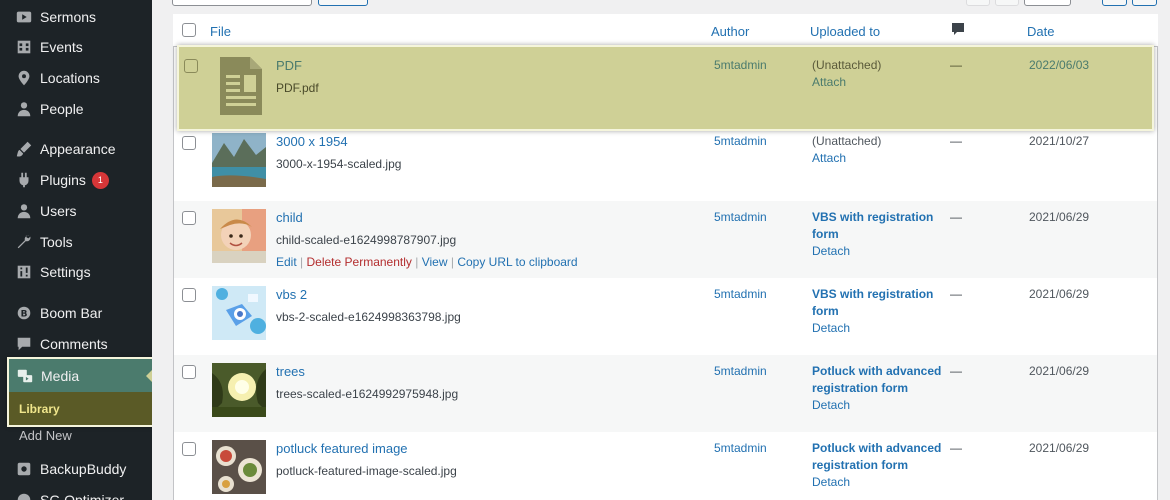  I want to click on sidebar-item-backupbuddy: BackupBuddy, so click(76, 469).